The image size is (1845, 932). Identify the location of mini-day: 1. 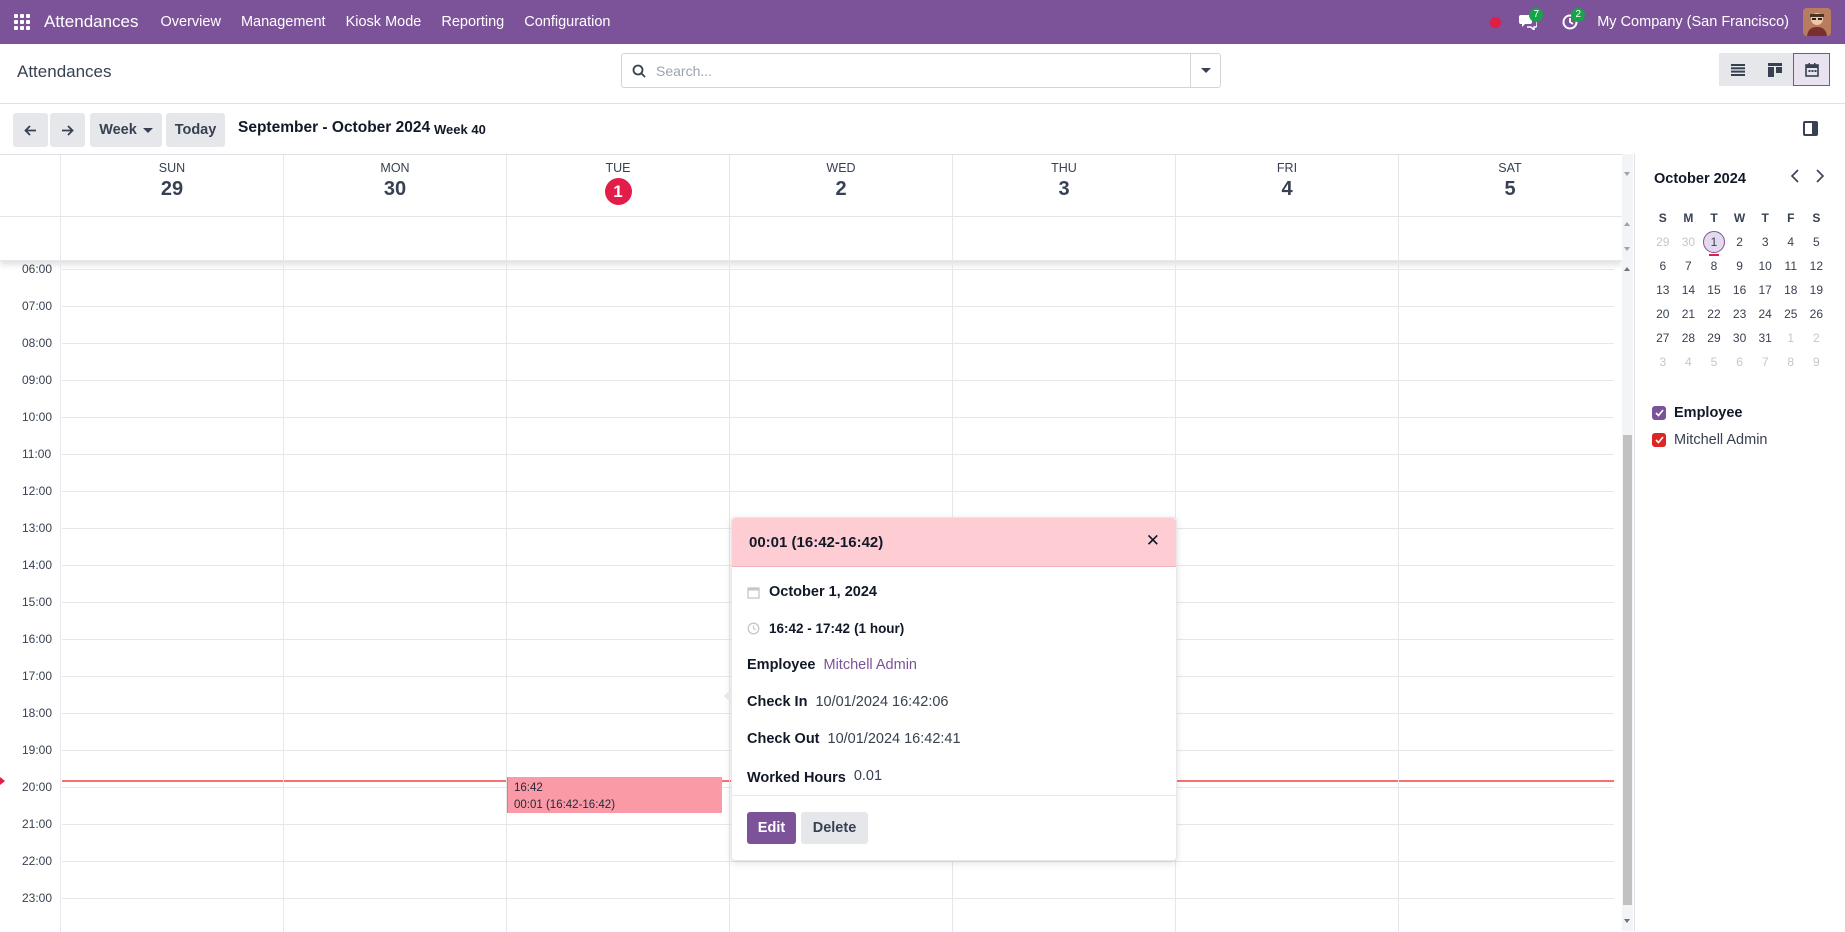
(1791, 338).